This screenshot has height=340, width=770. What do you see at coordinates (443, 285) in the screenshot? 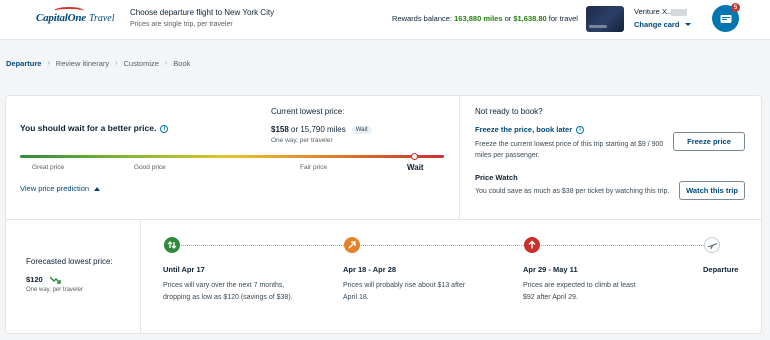
I see `step-desc-amount: $13` at bounding box center [443, 285].